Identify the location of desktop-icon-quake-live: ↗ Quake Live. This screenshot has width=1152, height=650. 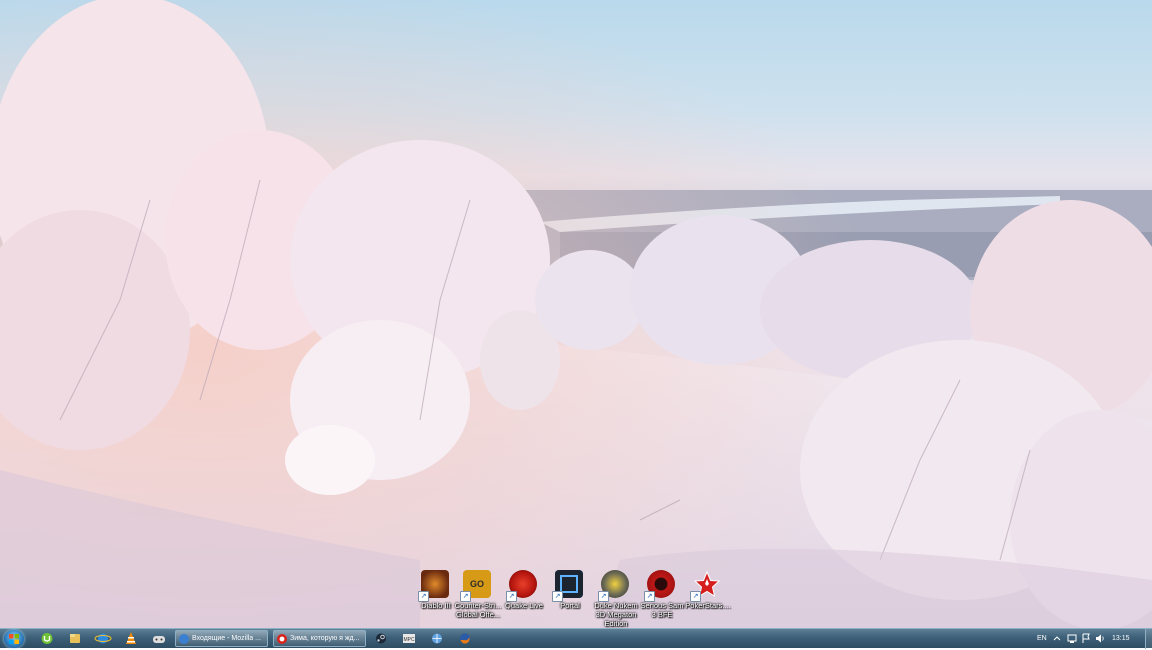
(524, 599).